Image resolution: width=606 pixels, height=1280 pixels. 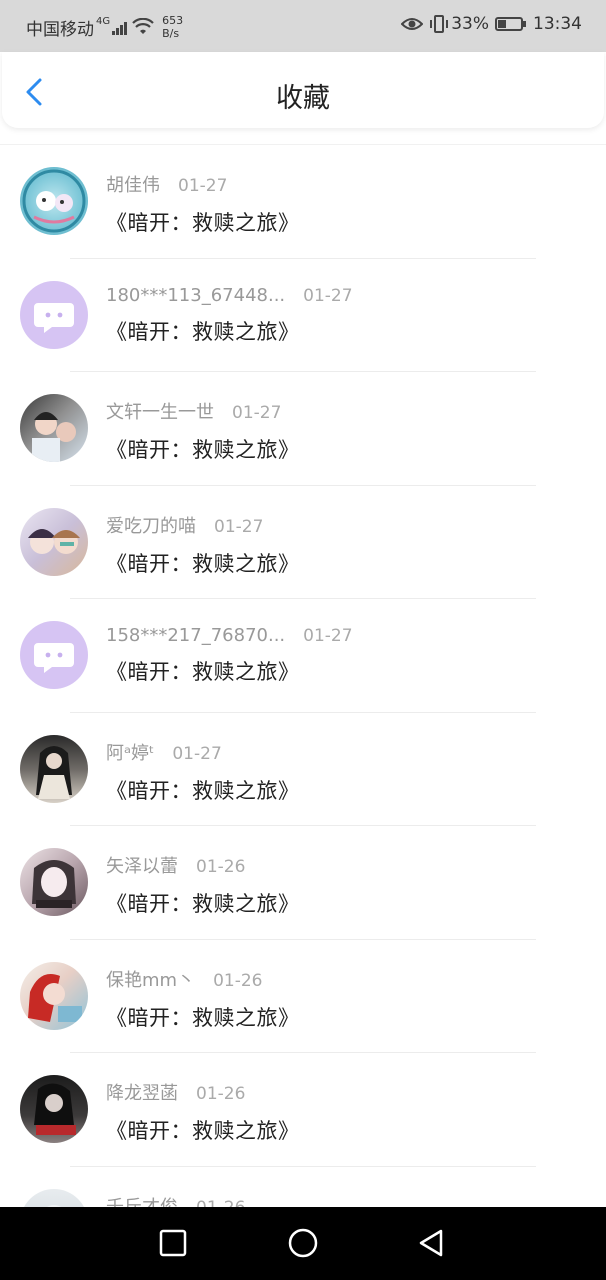 I want to click on vibrate-icon, so click(x=439, y=24).